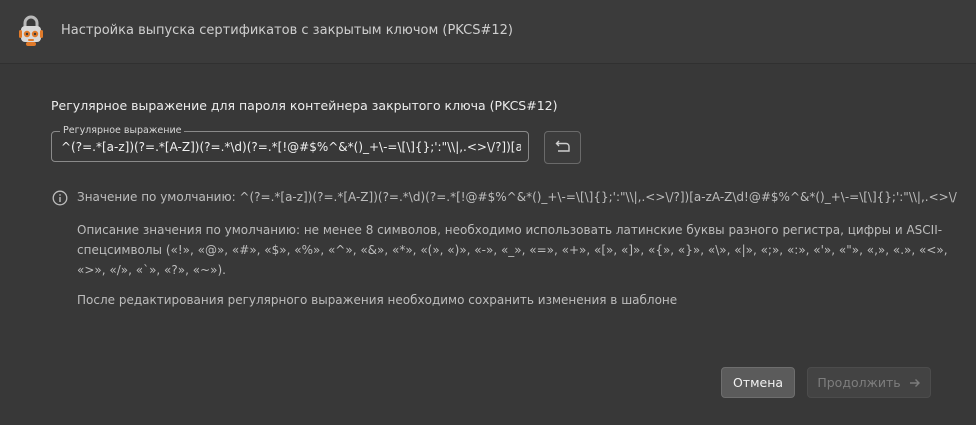 The width and height of the screenshot is (976, 425). Describe the element at coordinates (915, 383) in the screenshot. I see `arrow-right-icon` at that location.